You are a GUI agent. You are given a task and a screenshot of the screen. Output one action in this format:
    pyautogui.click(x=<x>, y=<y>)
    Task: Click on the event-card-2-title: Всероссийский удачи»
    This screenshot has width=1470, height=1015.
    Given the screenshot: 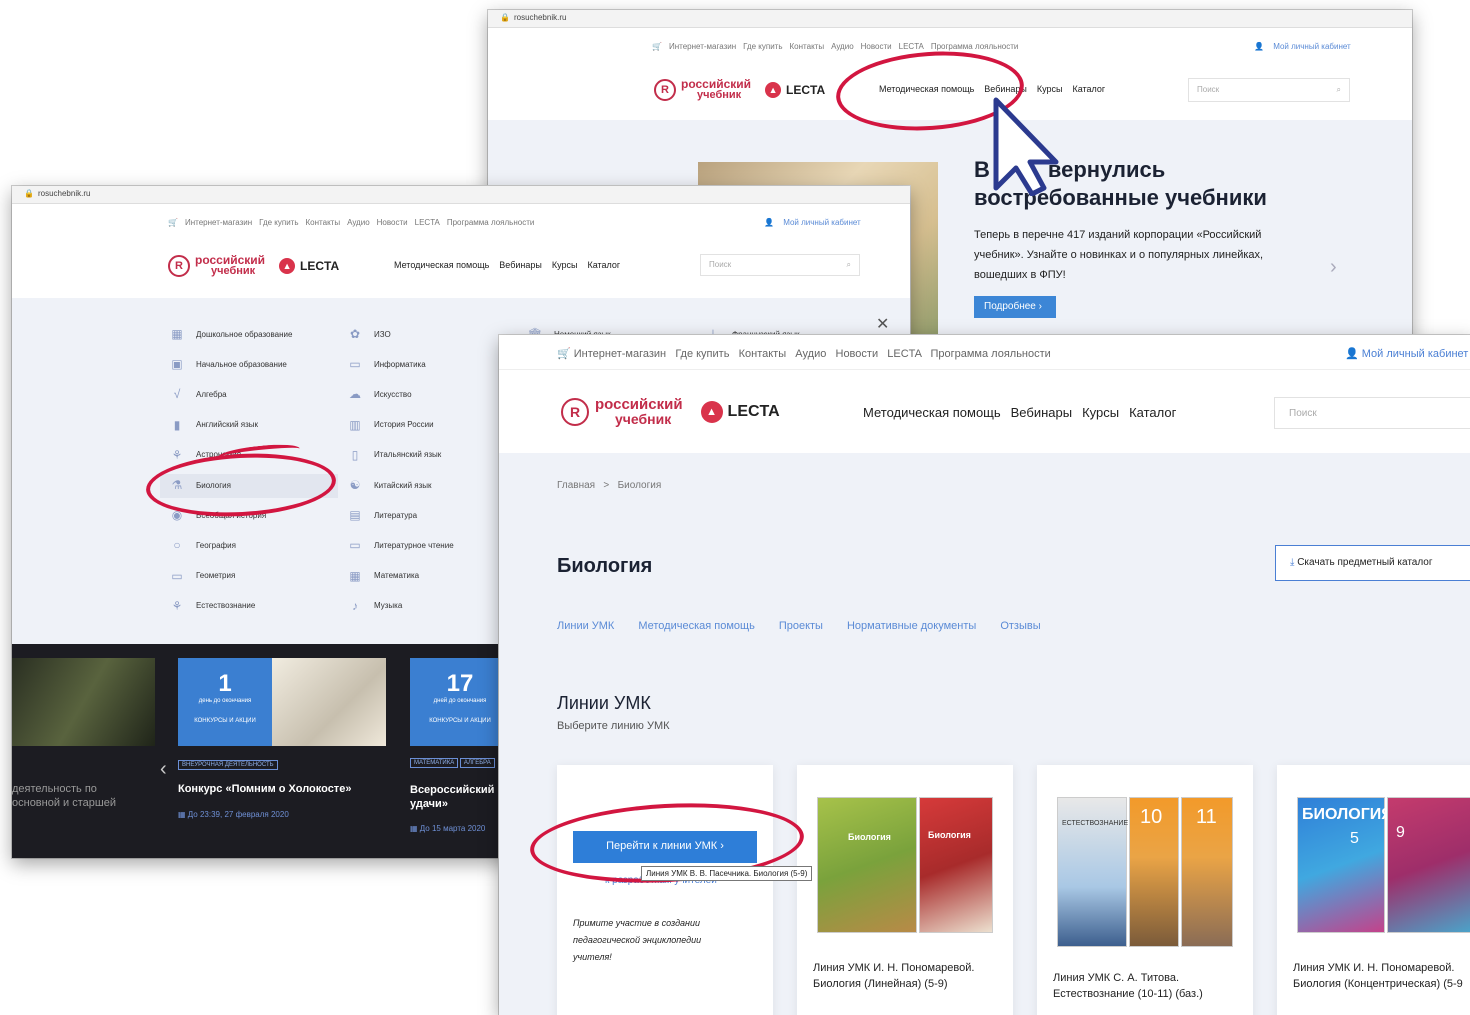 What is the action you would take?
    pyautogui.click(x=452, y=797)
    